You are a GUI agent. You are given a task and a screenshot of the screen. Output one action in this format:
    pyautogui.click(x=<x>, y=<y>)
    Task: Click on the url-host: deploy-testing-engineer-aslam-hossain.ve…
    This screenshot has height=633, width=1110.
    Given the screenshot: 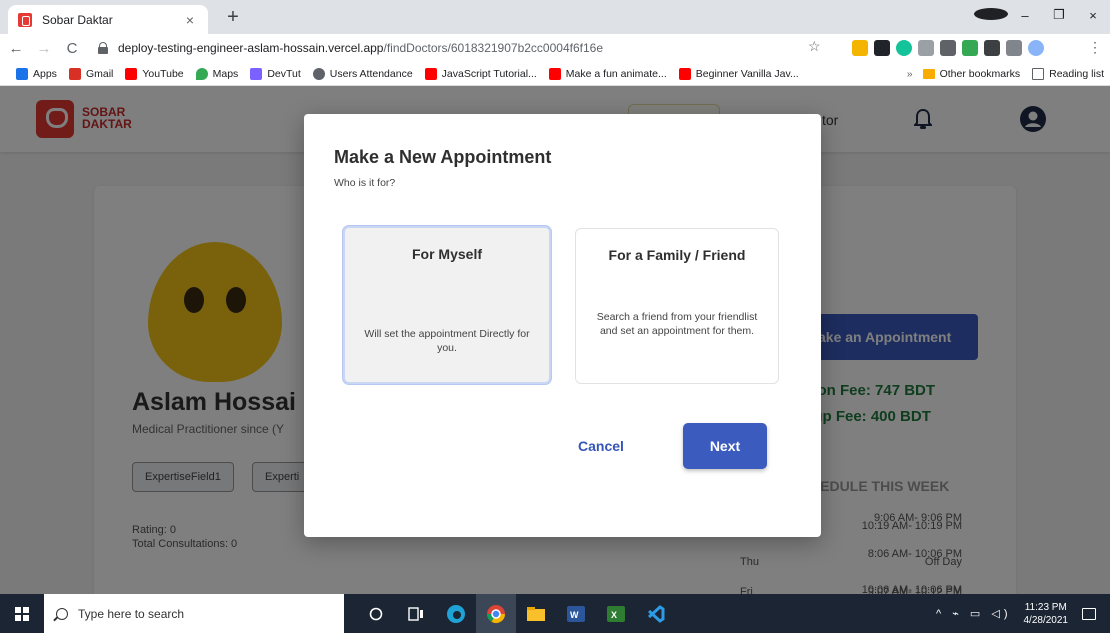 What is the action you would take?
    pyautogui.click(x=251, y=48)
    